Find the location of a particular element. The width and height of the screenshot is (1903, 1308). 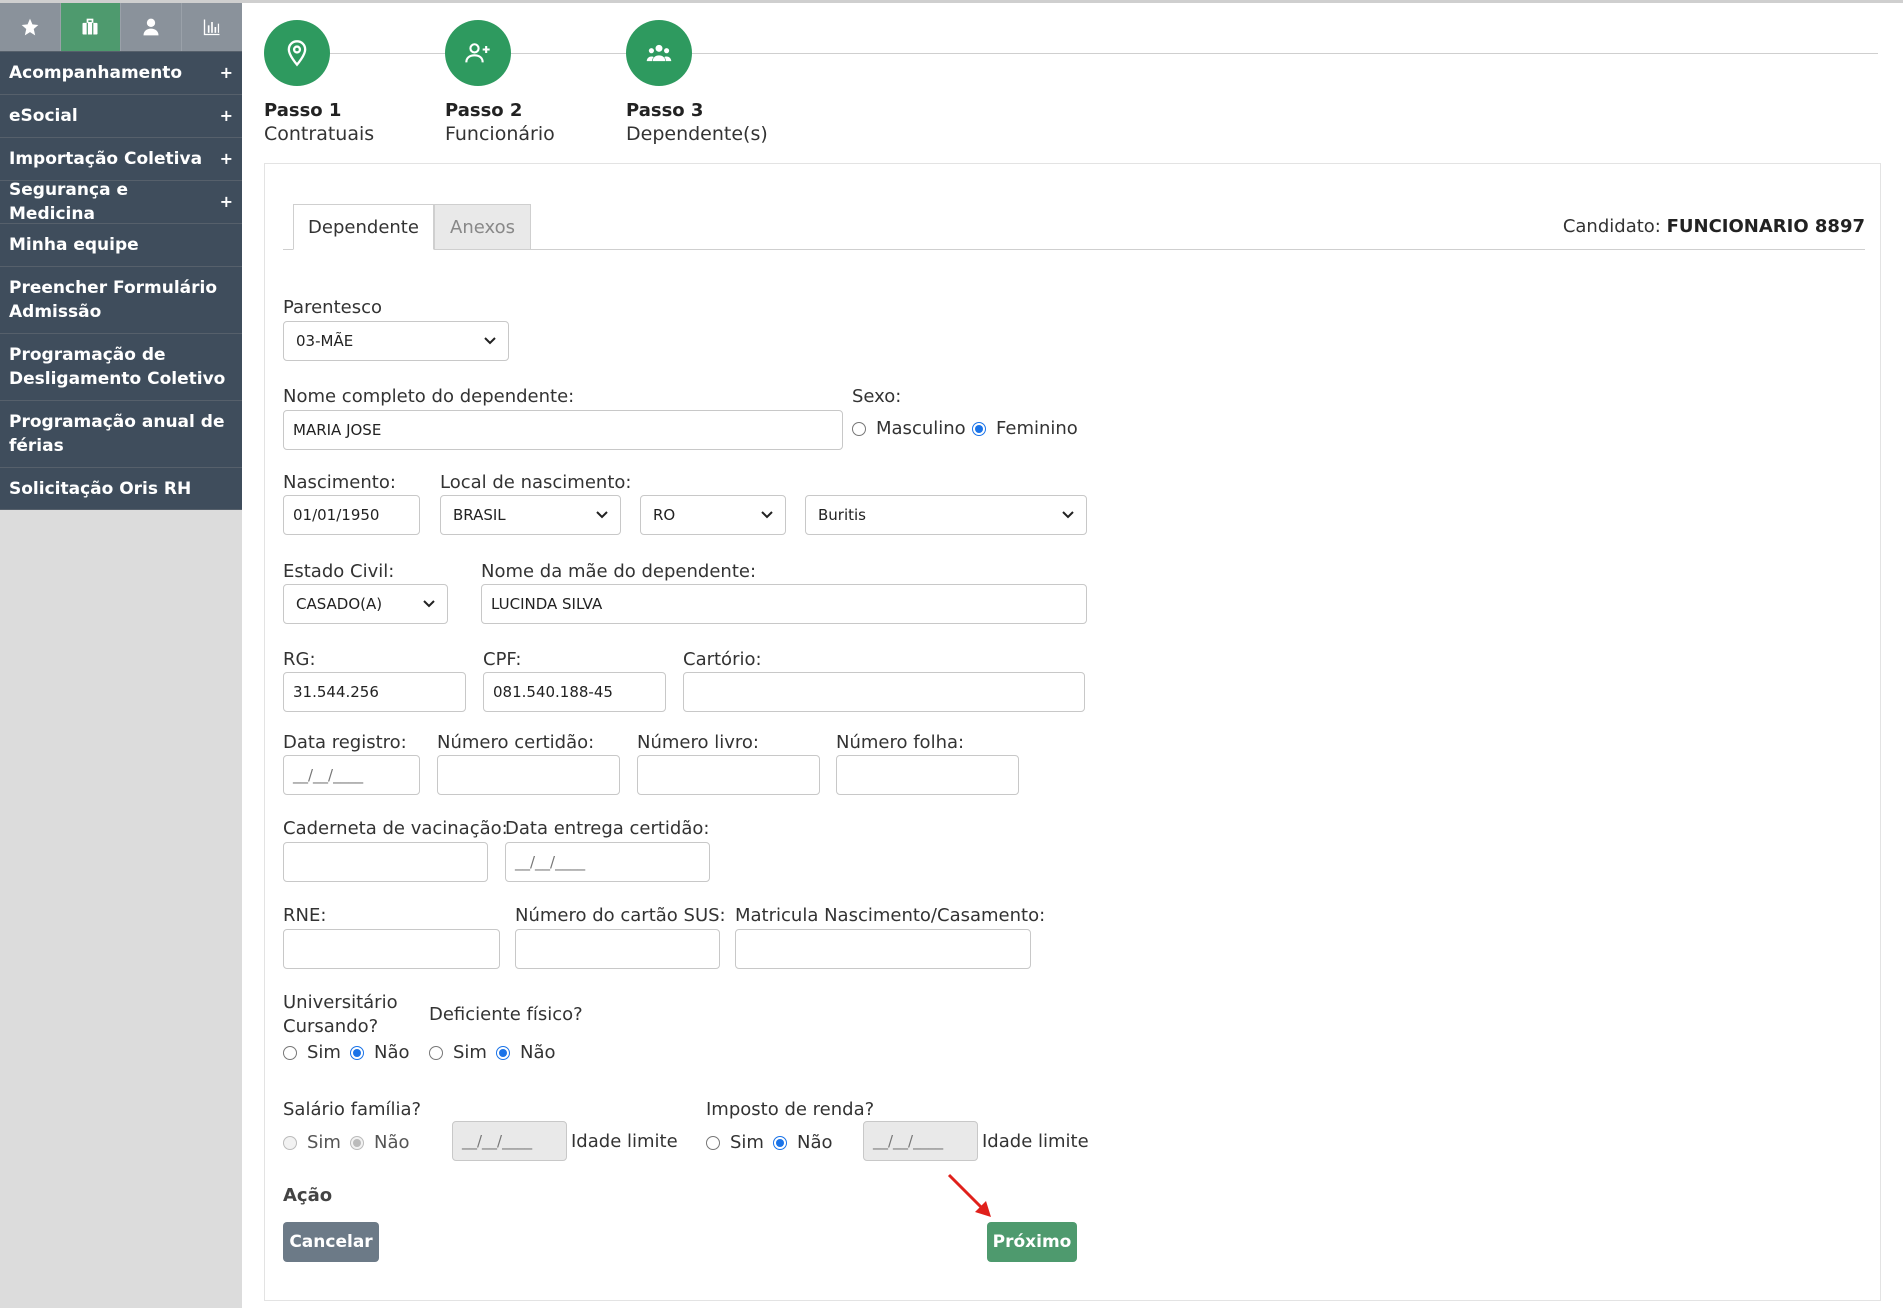

sexo-feminino-radio: Feminino is located at coordinates (1025, 428).